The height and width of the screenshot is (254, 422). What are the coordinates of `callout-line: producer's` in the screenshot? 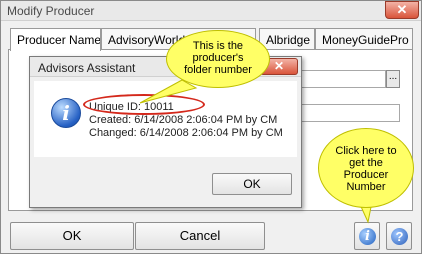 It's located at (218, 58).